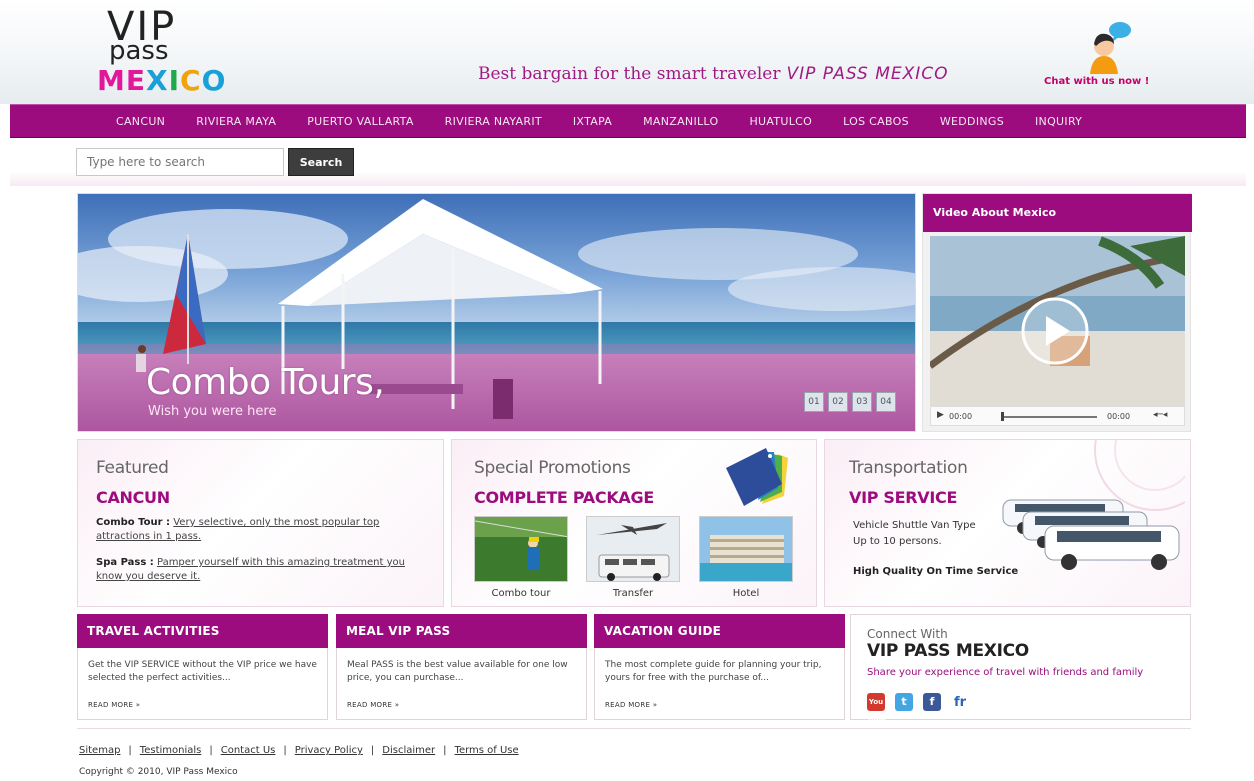  What do you see at coordinates (628, 162) in the screenshot?
I see `search-bar: Search` at bounding box center [628, 162].